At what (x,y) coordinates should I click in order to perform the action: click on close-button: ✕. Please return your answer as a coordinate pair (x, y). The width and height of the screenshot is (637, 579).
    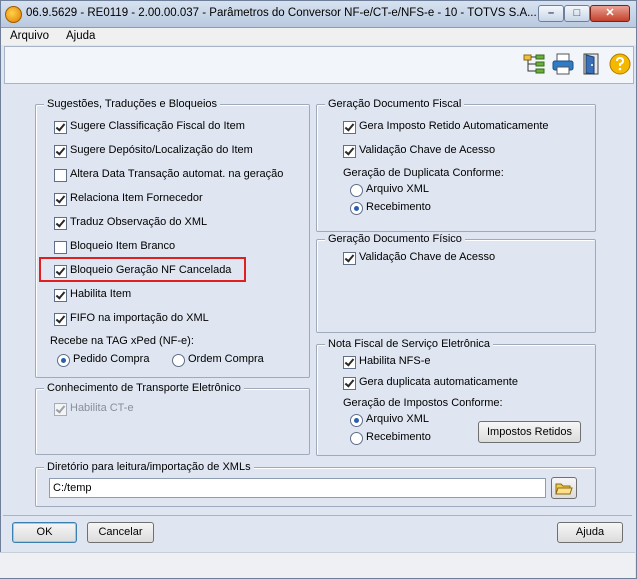
    Looking at the image, I should click on (610, 13).